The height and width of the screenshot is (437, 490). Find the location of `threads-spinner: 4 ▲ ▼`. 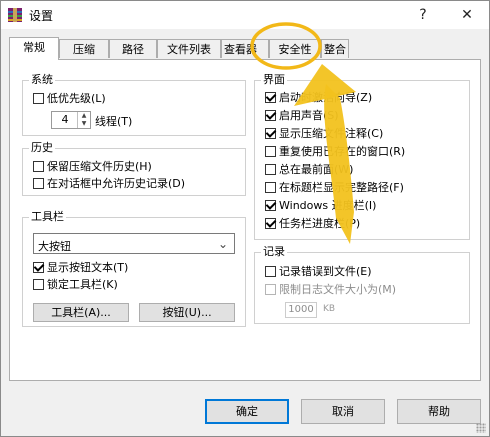

threads-spinner: 4 ▲ ▼ is located at coordinates (71, 120).